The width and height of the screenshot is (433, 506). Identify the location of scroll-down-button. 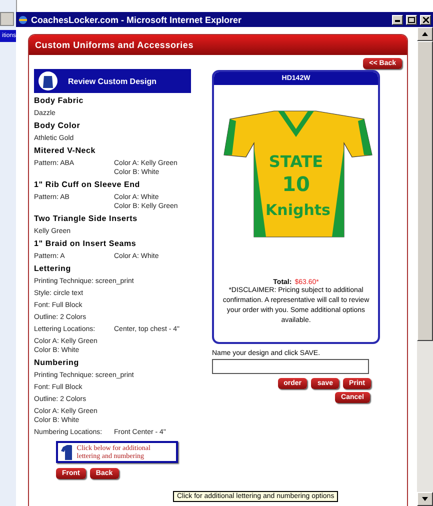
(425, 499).